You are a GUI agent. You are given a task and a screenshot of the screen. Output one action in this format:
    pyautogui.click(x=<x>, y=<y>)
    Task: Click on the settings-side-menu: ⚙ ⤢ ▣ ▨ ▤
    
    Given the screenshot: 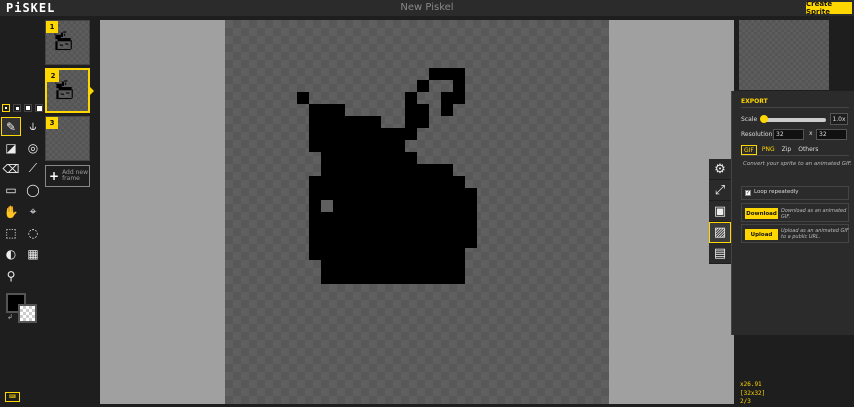 What is the action you would take?
    pyautogui.click(x=720, y=211)
    